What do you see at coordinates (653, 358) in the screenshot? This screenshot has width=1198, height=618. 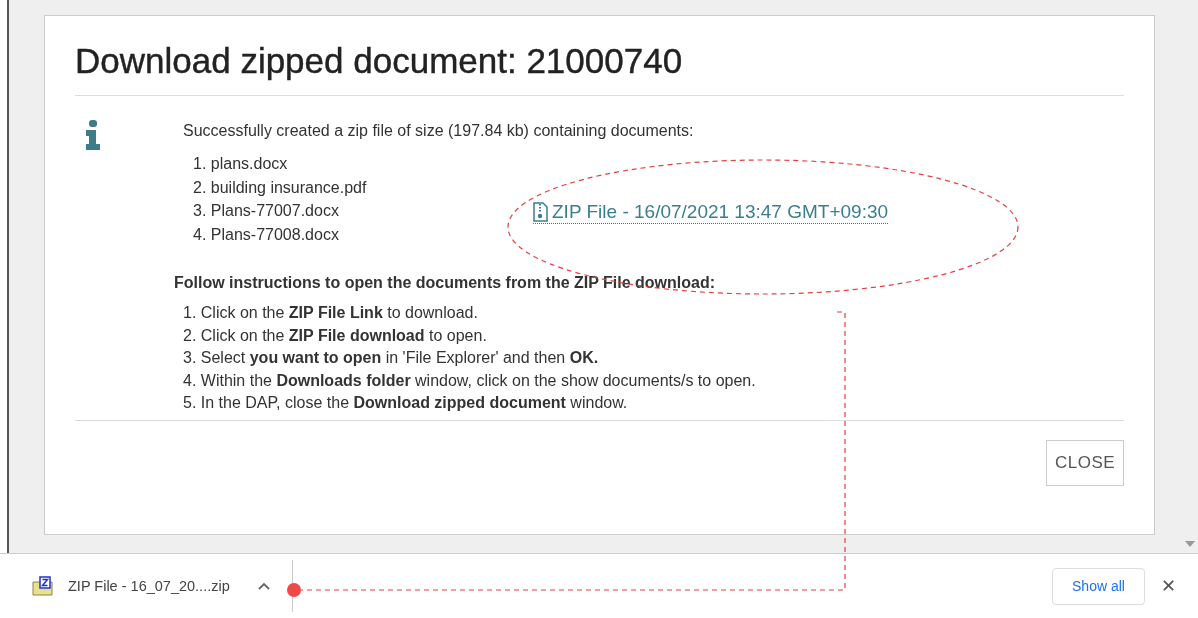 I see `instruction-step: 3. Select you want to open in 'File Explorer' and then OK.` at bounding box center [653, 358].